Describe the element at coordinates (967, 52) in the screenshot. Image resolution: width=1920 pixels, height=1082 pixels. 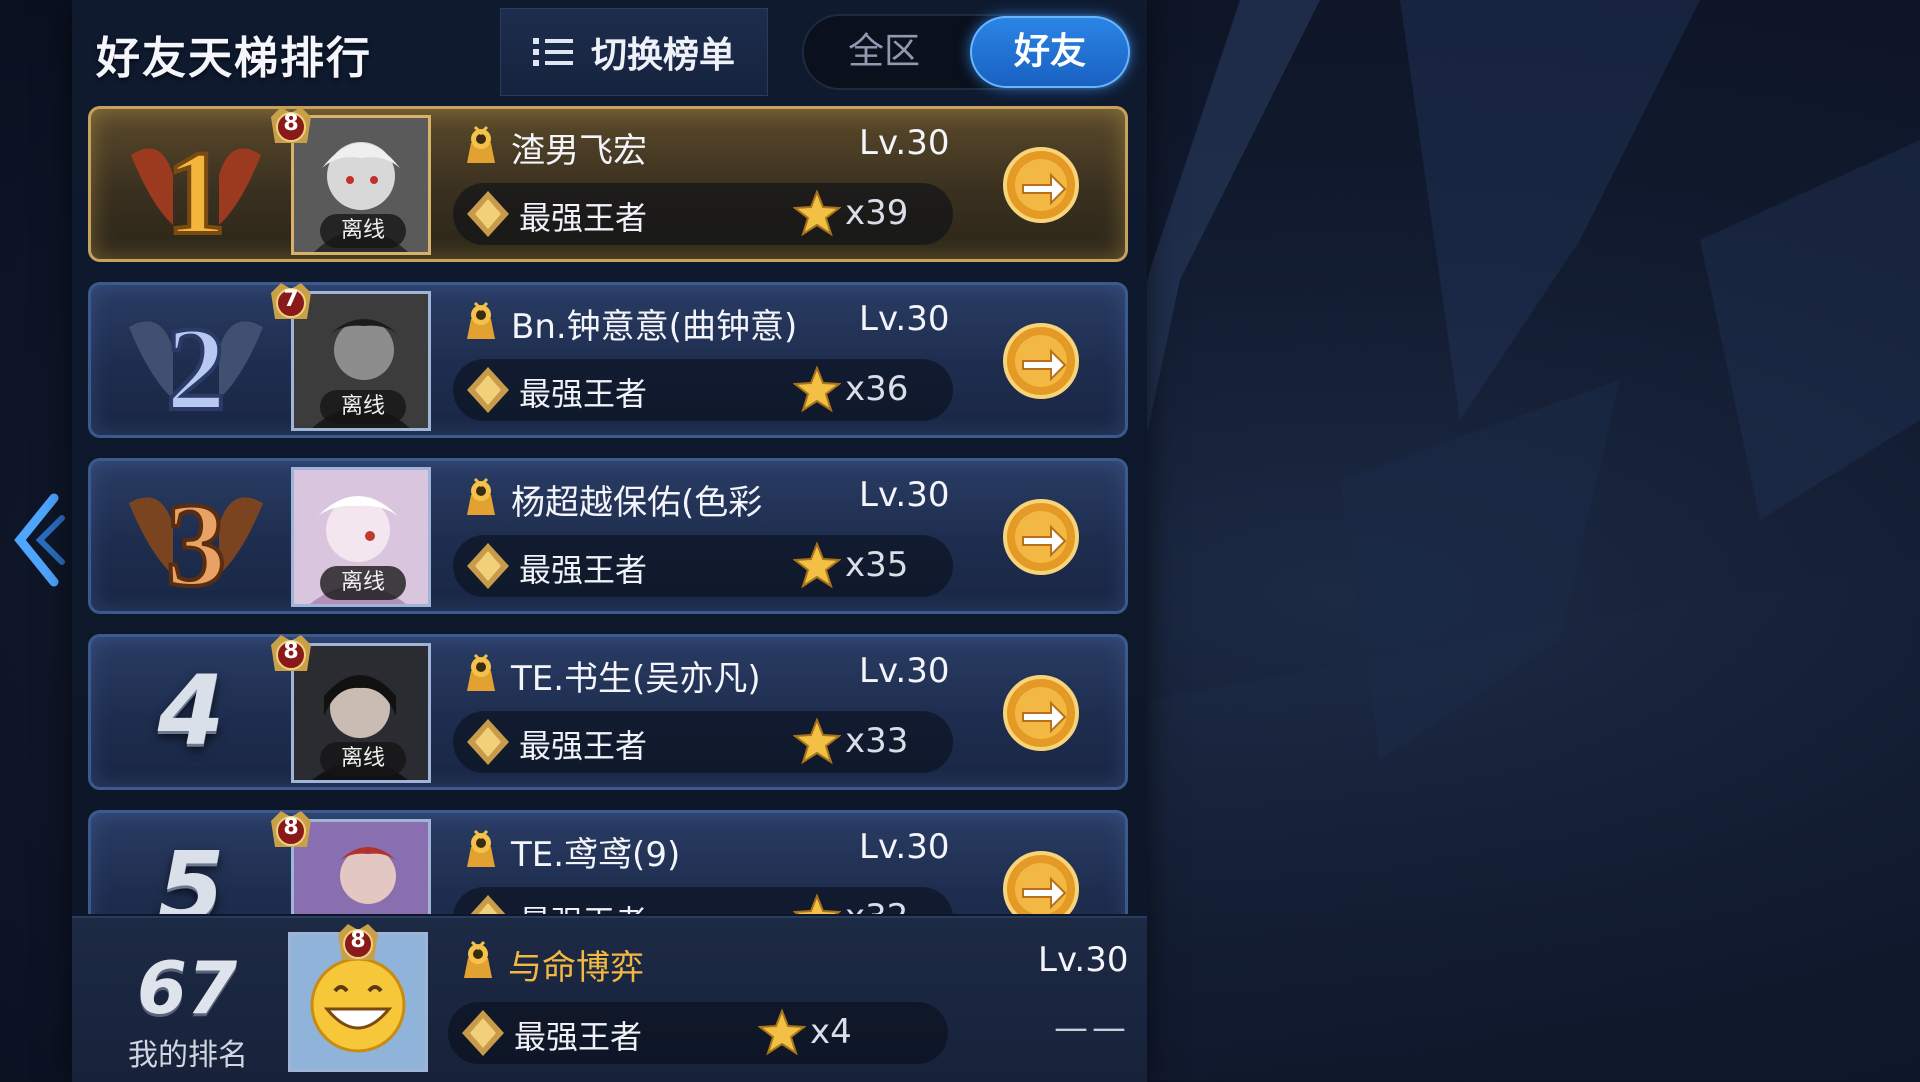
I see `scope-toggle: 全区 好友` at that location.